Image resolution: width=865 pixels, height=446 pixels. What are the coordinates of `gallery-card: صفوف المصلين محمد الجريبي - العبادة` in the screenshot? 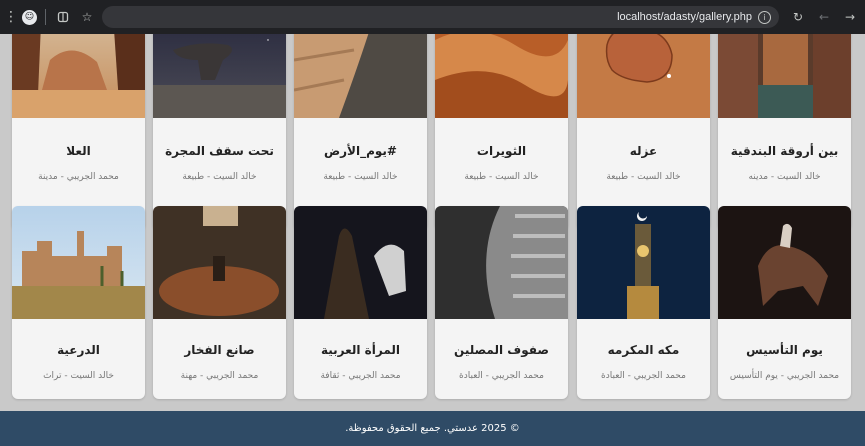 It's located at (501, 302).